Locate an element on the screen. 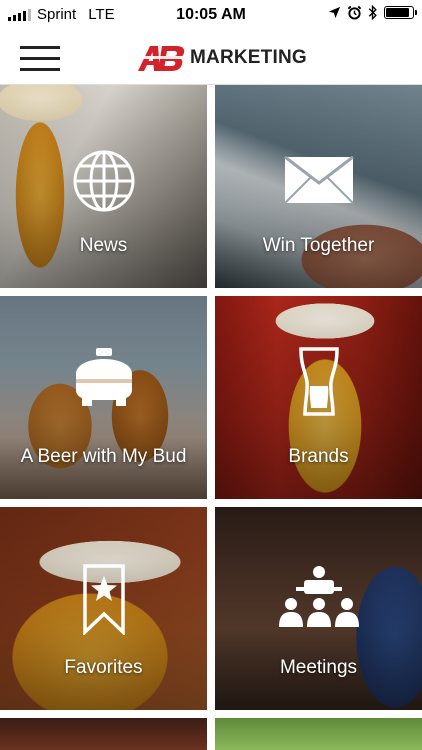 This screenshot has width=422, height=750. keg-icon is located at coordinates (103, 377).